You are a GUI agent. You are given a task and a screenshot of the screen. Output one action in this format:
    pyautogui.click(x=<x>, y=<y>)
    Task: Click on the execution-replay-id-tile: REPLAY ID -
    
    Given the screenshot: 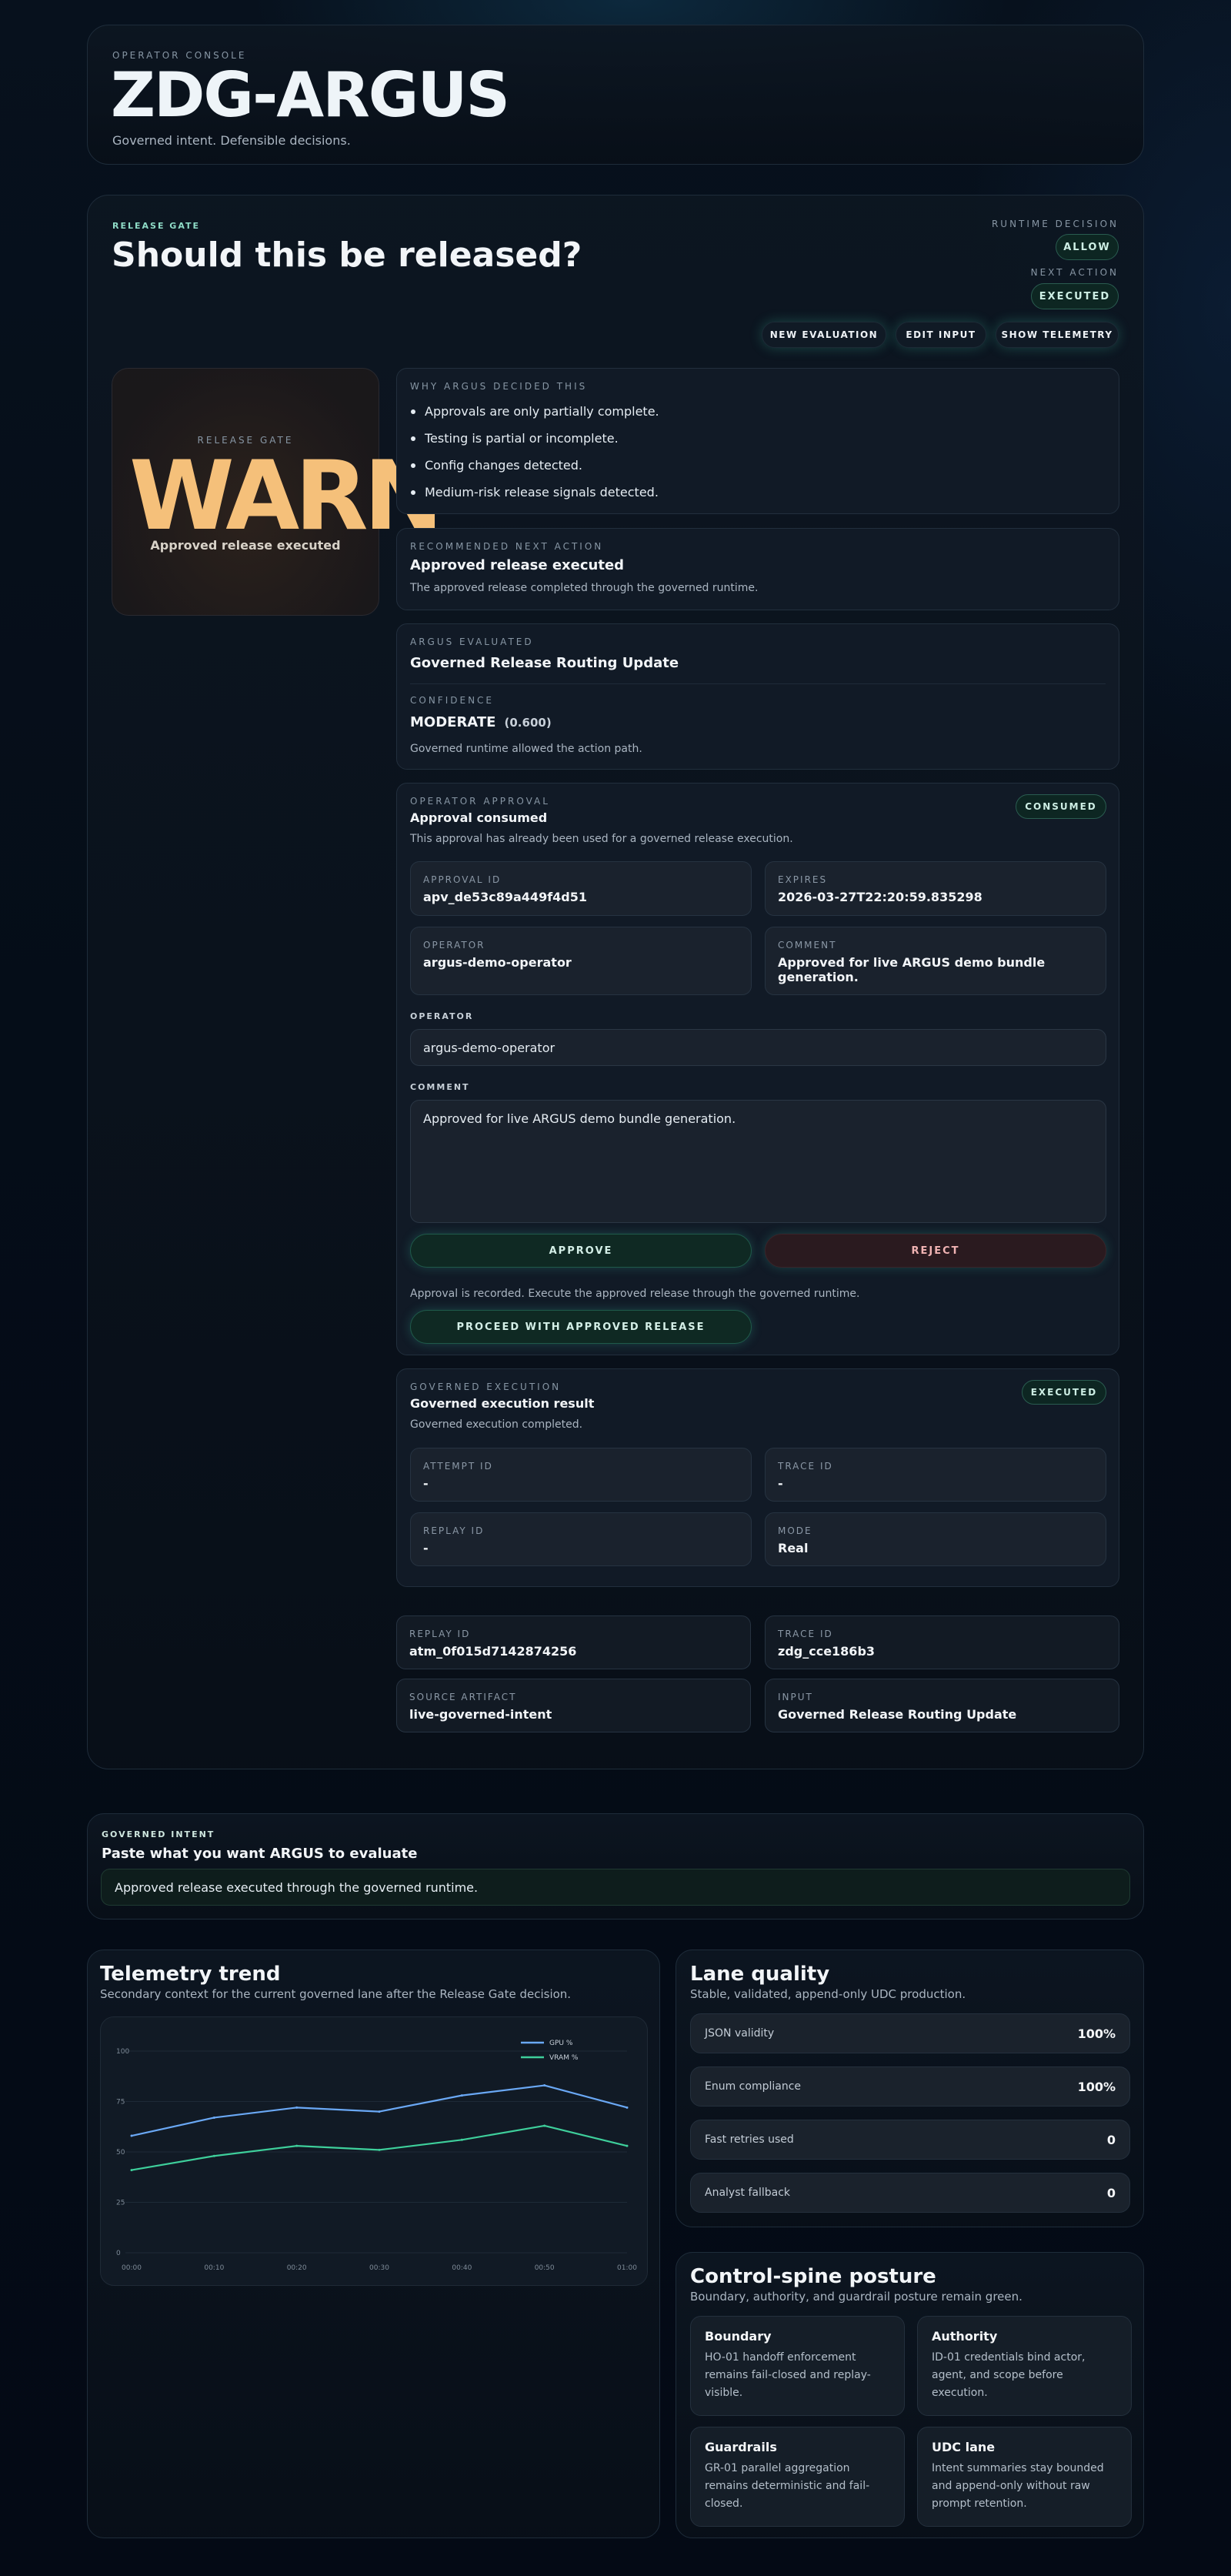 What is the action you would take?
    pyautogui.click(x=581, y=1539)
    